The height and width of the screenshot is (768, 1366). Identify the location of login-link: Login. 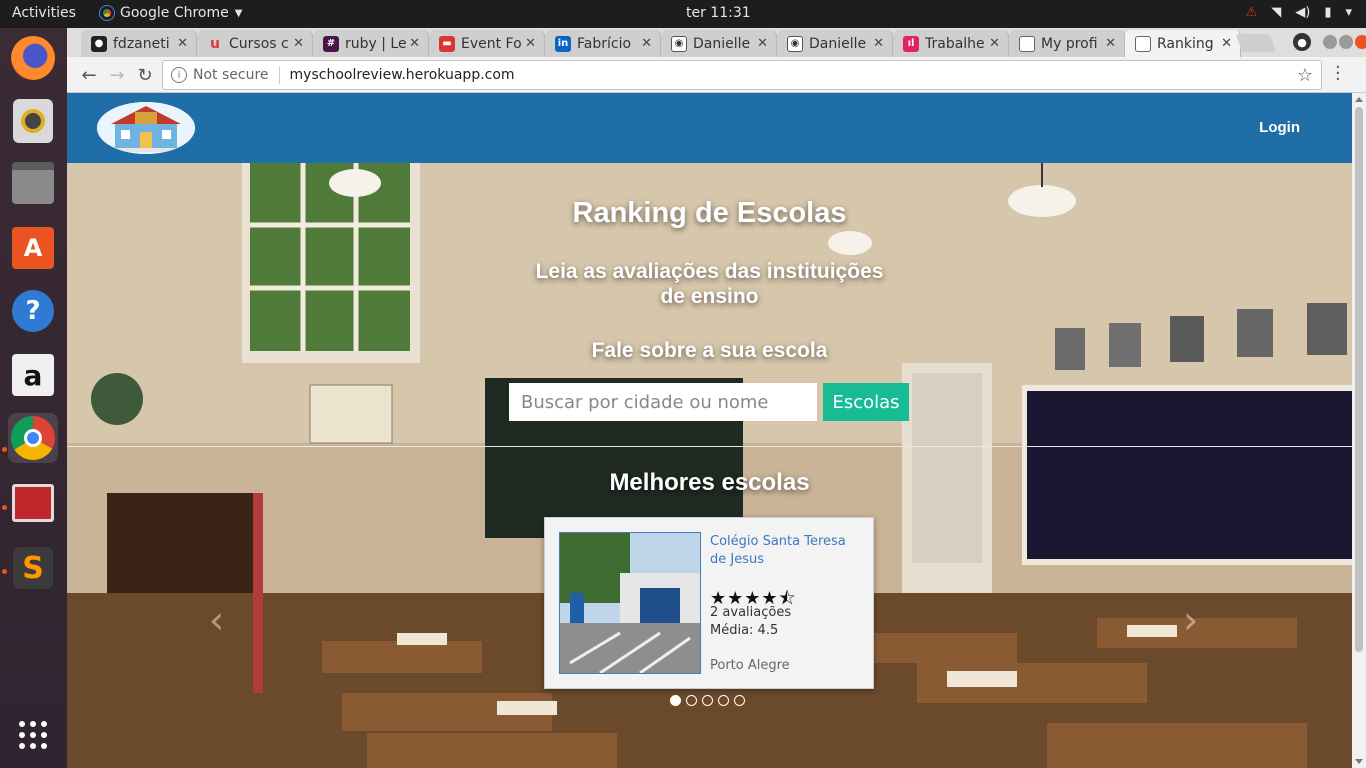
(1279, 127).